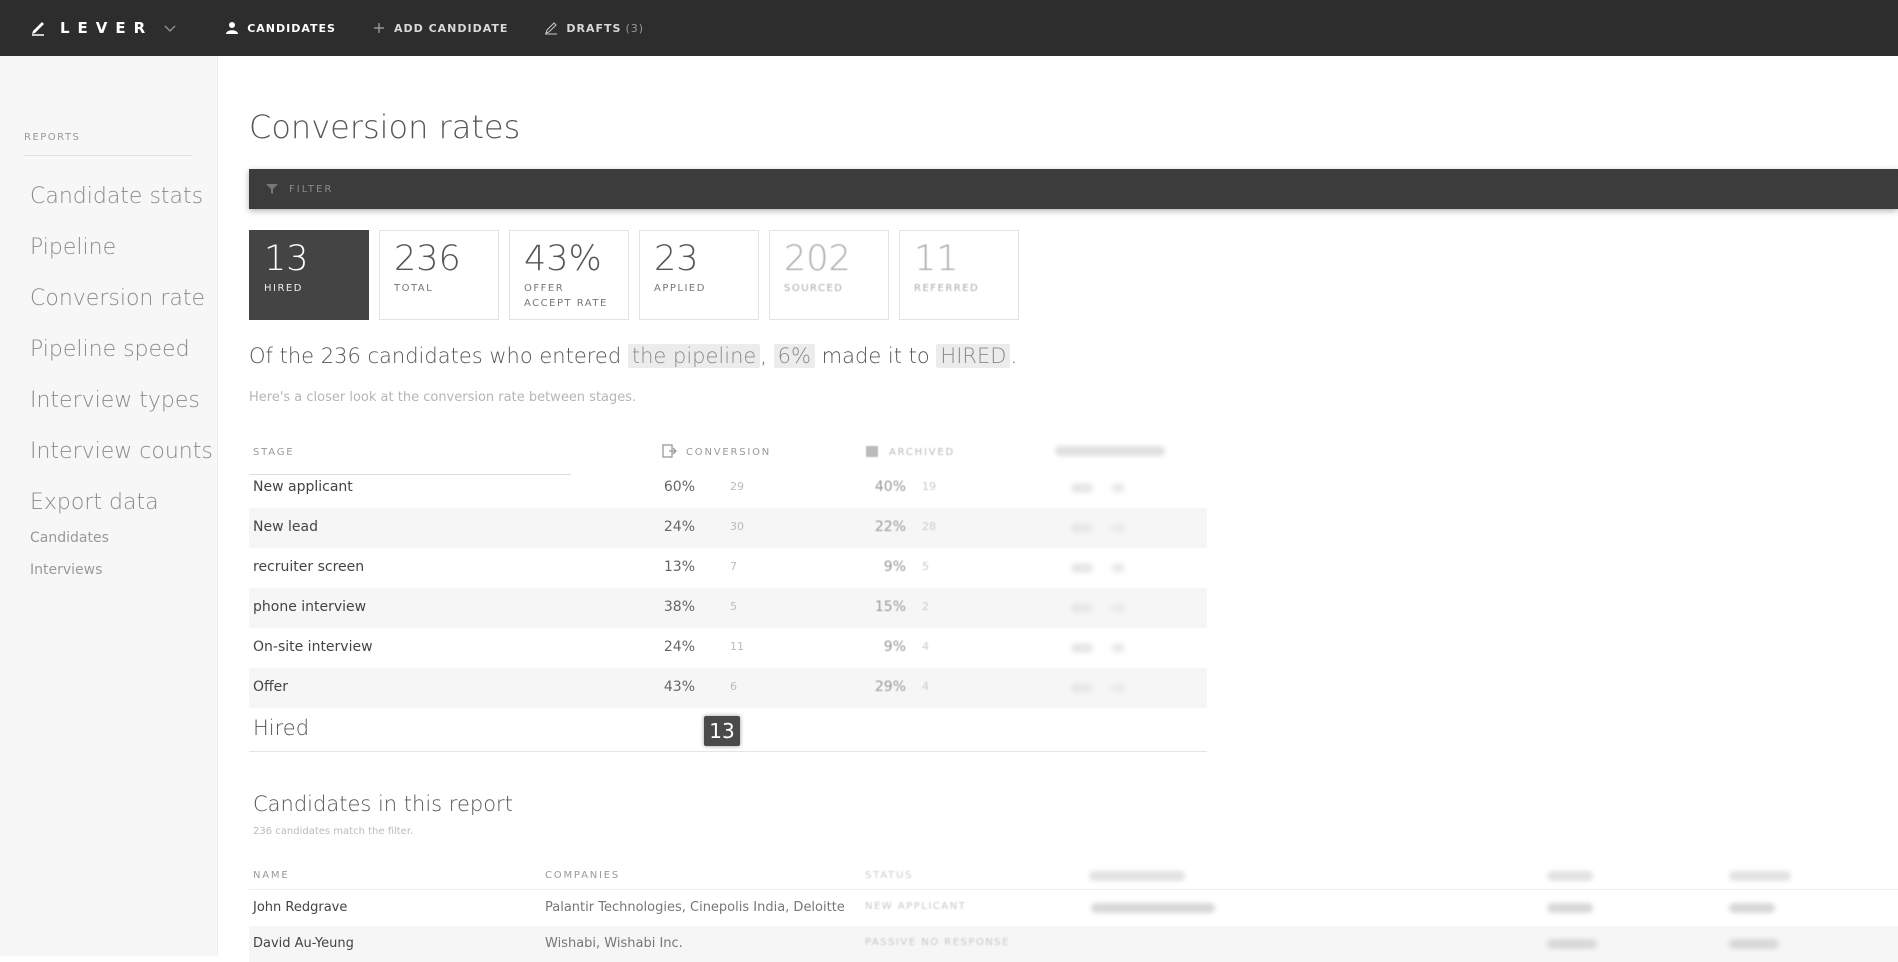 Image resolution: width=1898 pixels, height=962 pixels. Describe the element at coordinates (309, 567) in the screenshot. I see `stage-name: recruiter screen` at that location.